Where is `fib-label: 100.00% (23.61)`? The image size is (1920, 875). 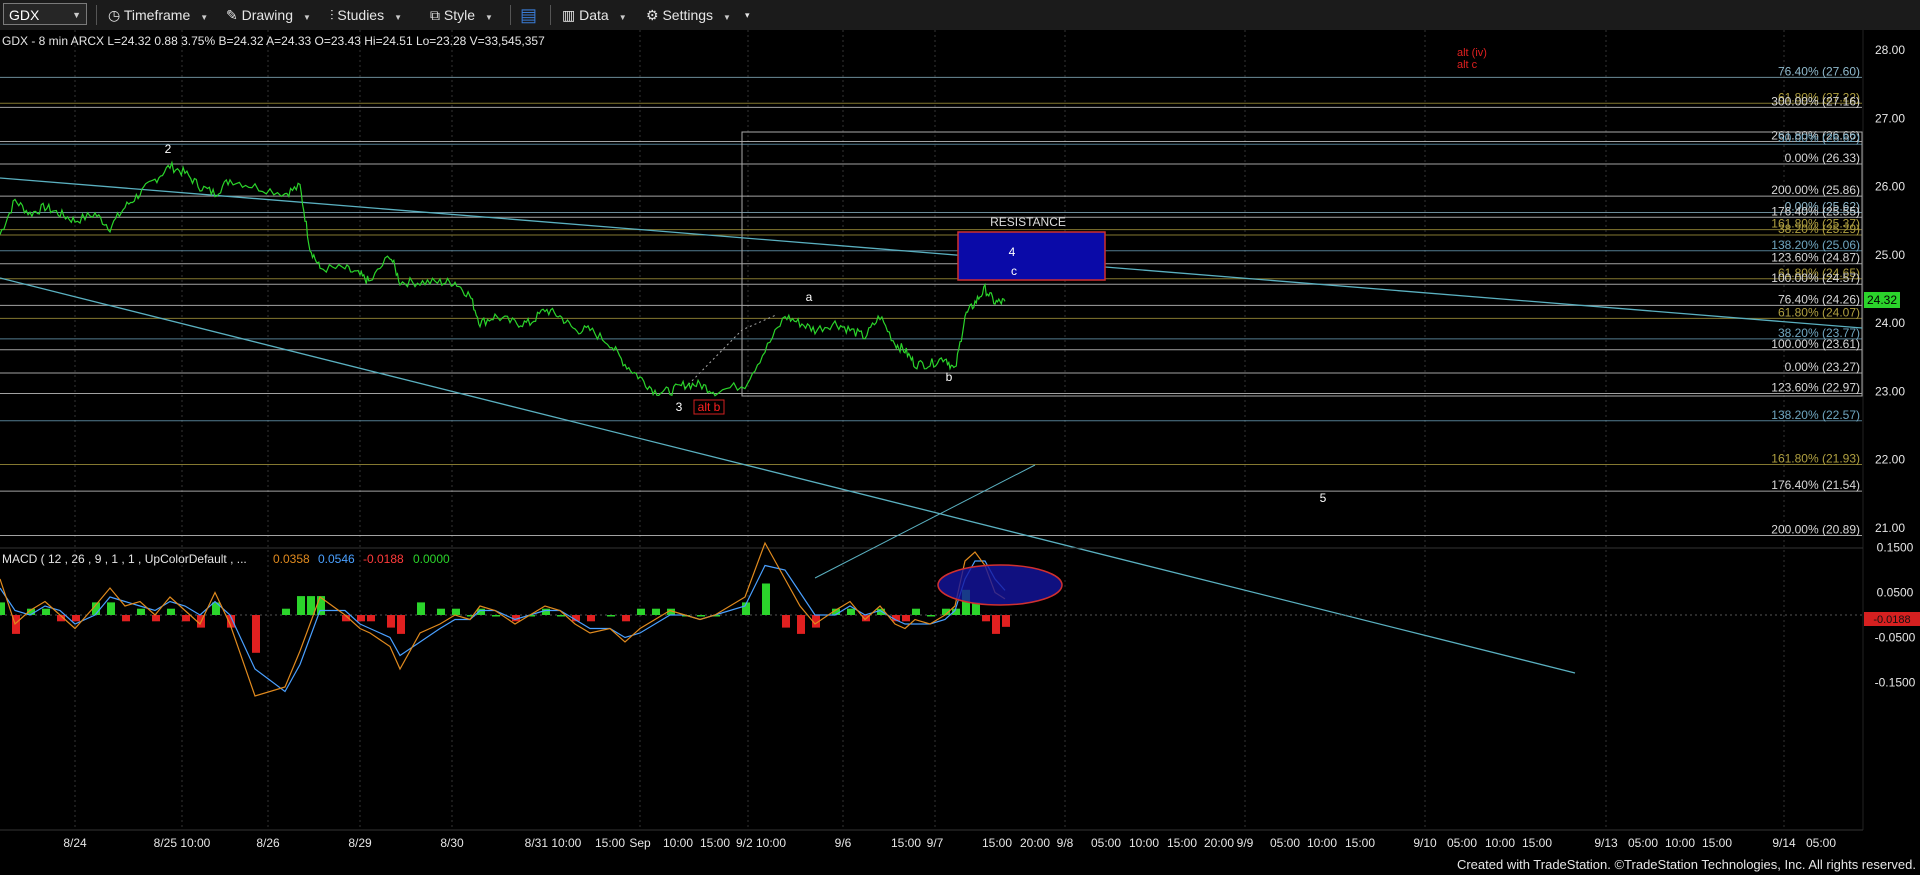 fib-label: 100.00% (23.61) is located at coordinates (1815, 344).